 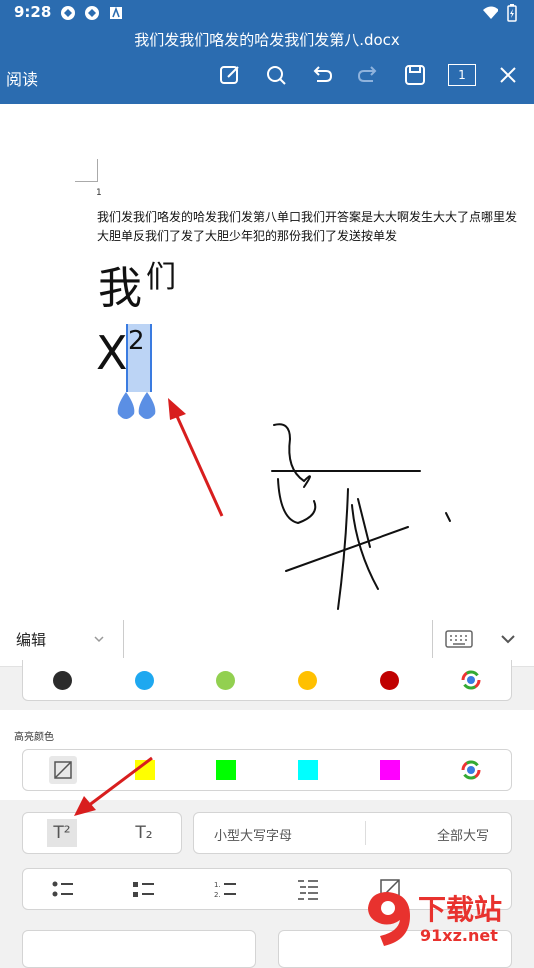 I want to click on redo-icon, so click(x=368, y=75).